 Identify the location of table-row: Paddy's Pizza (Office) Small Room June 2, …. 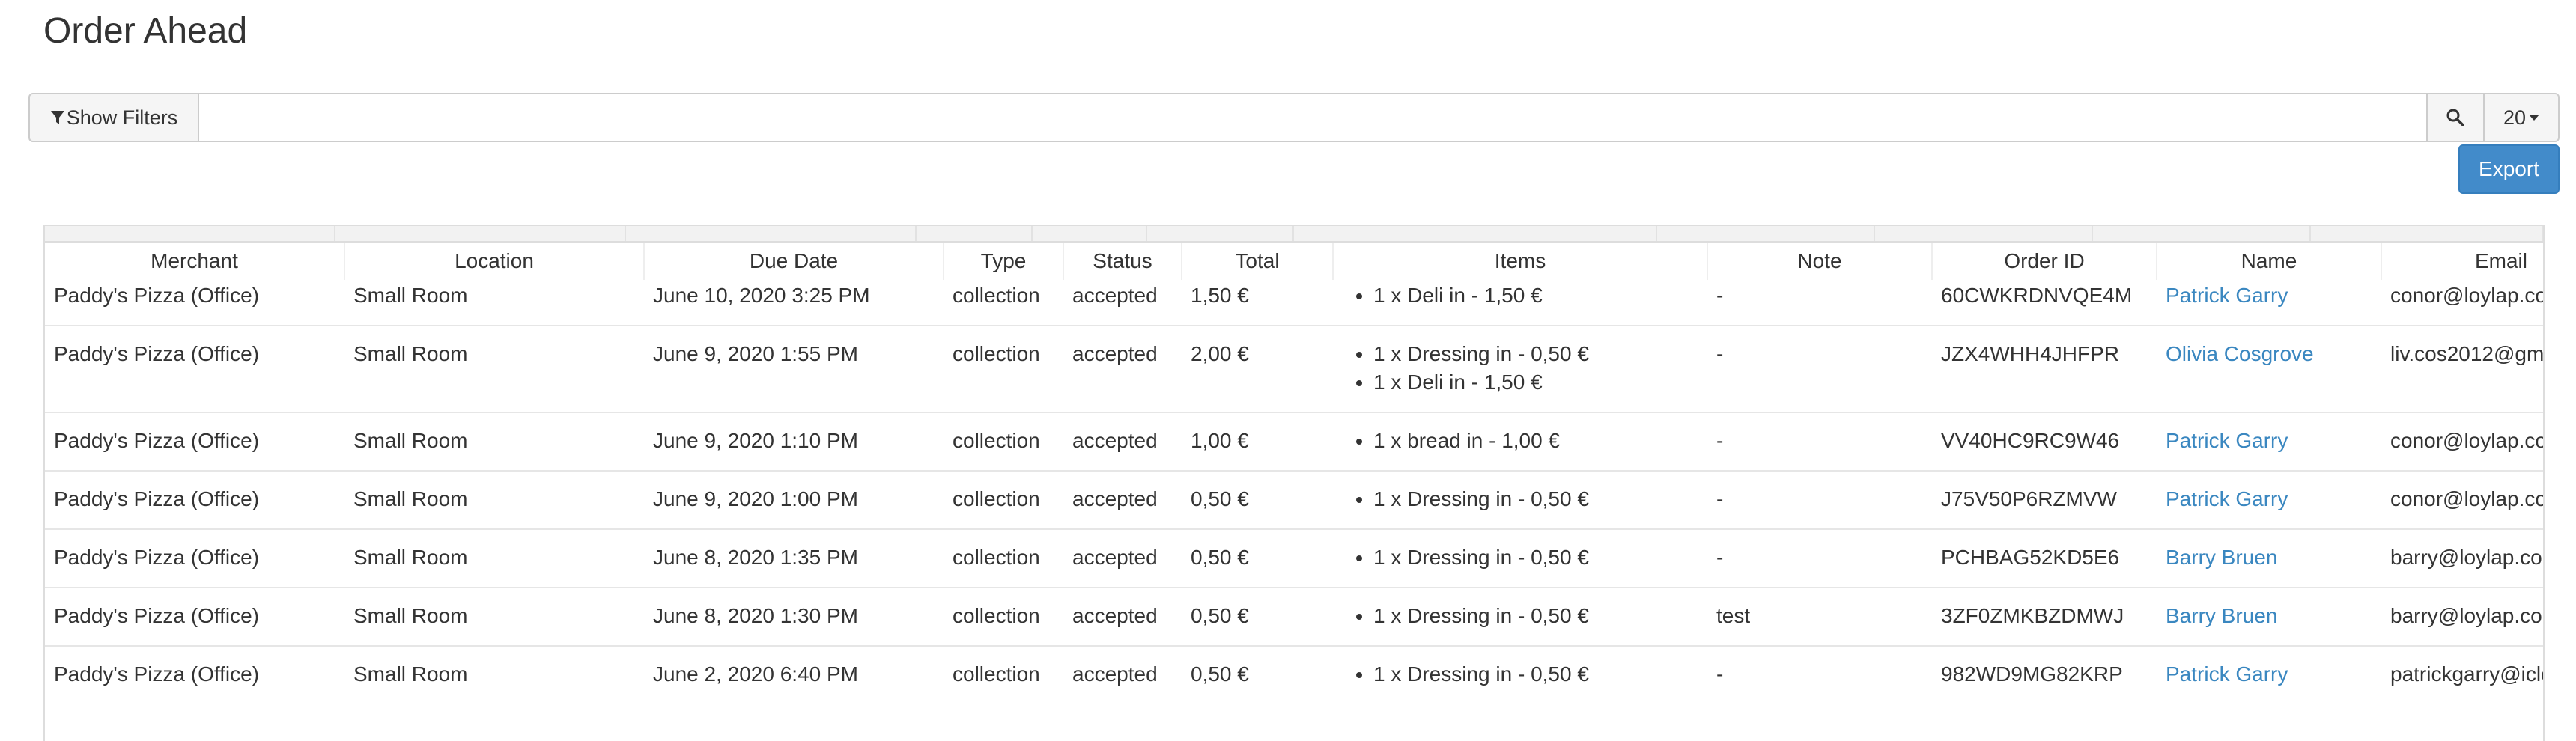
(1294, 674).